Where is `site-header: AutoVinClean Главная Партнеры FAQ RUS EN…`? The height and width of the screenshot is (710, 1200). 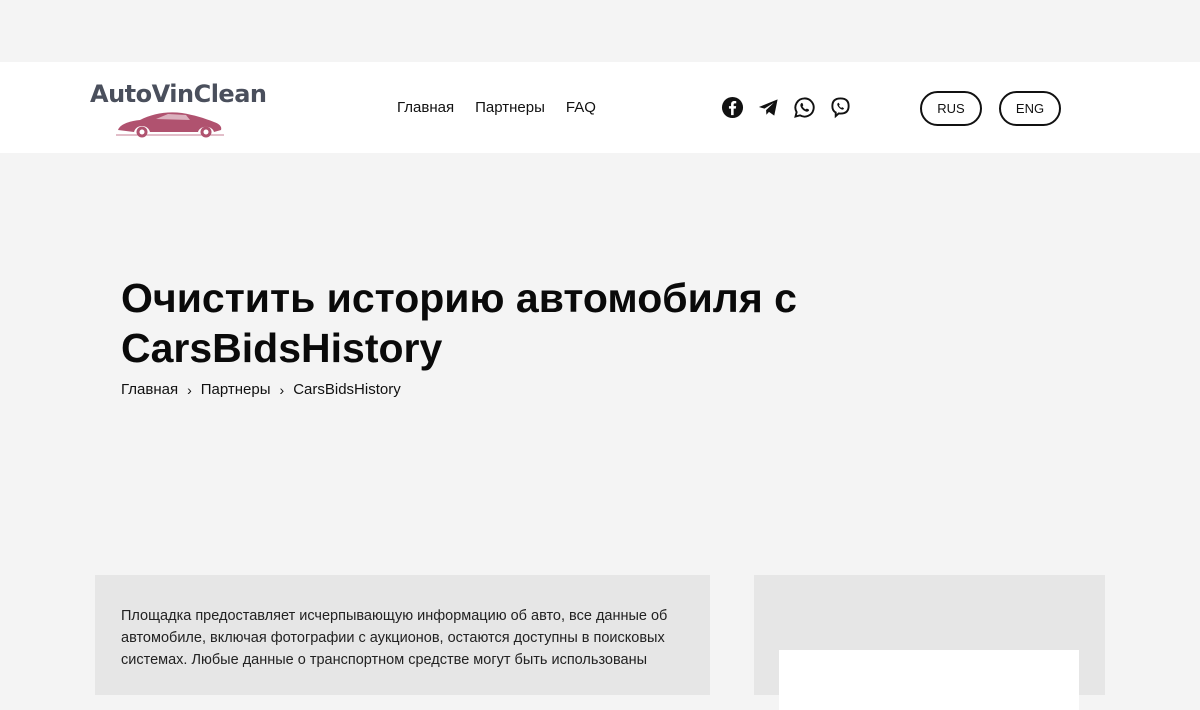
site-header: AutoVinClean Главная Партнеры FAQ RUS EN… is located at coordinates (600, 107).